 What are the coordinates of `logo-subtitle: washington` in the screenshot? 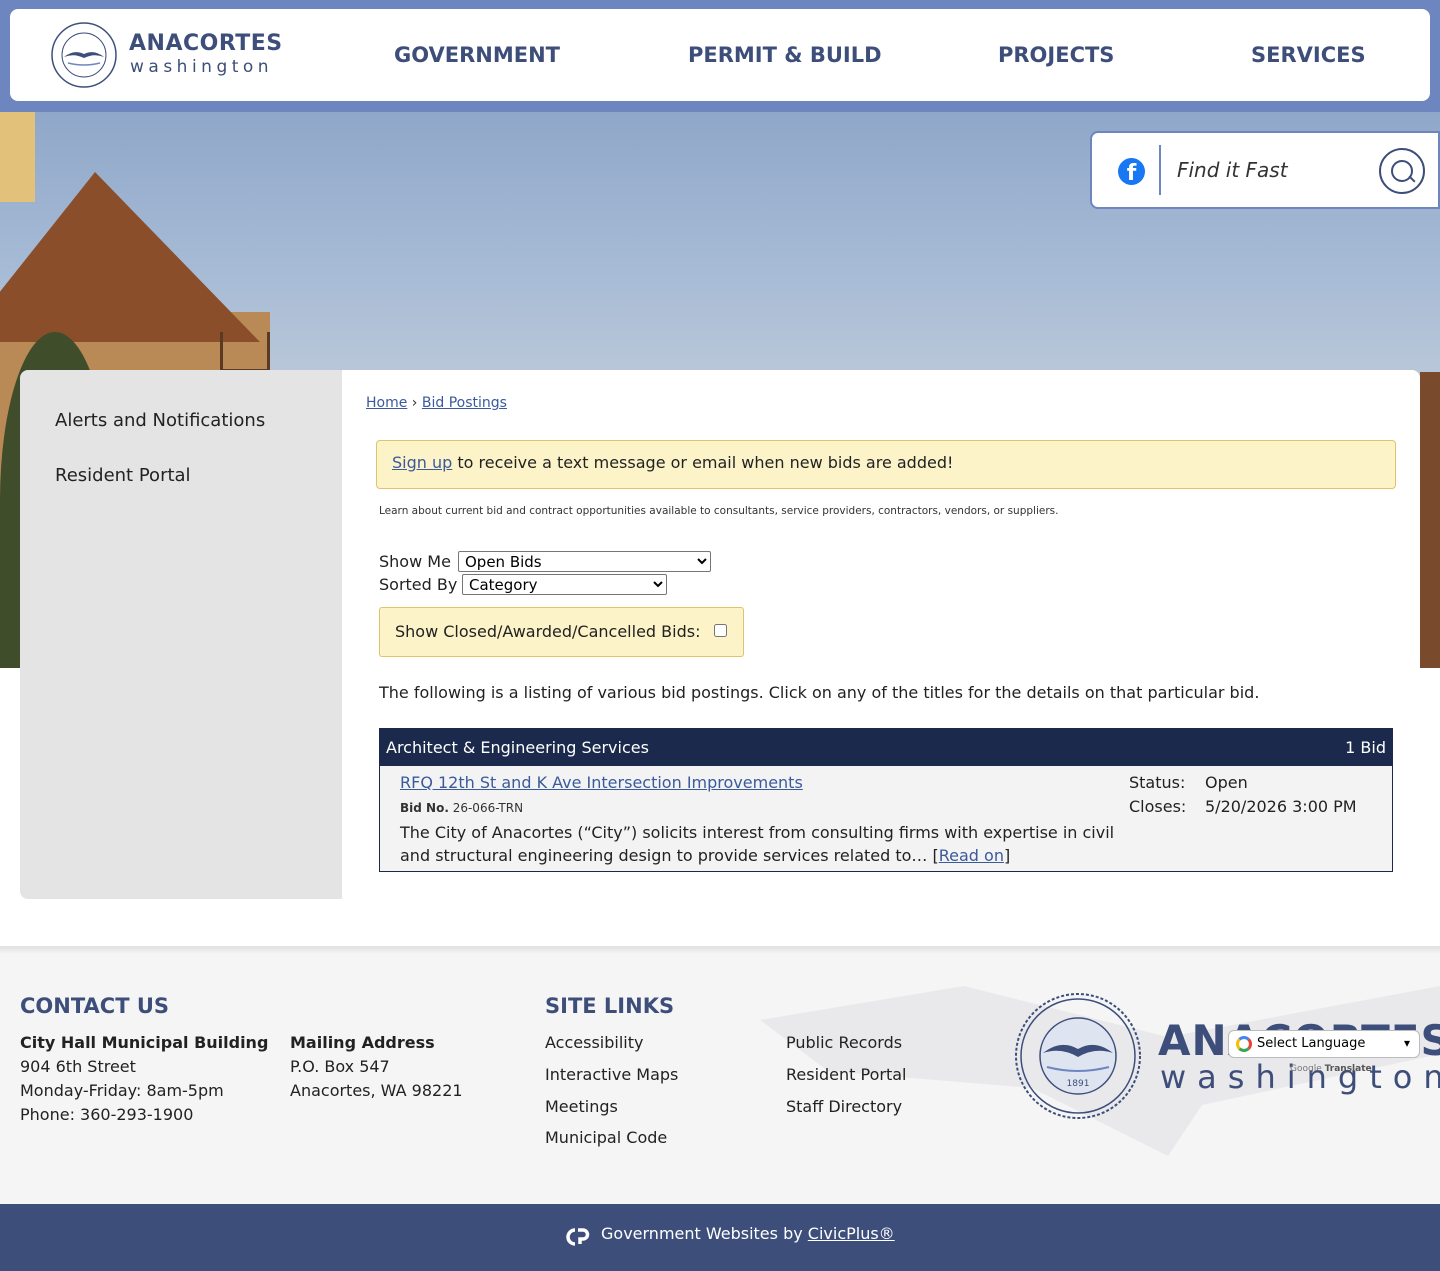 It's located at (202, 67).